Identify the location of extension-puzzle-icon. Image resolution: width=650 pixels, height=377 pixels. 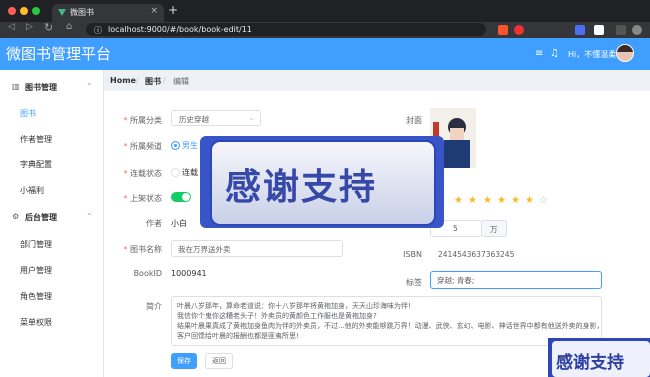
(580, 30).